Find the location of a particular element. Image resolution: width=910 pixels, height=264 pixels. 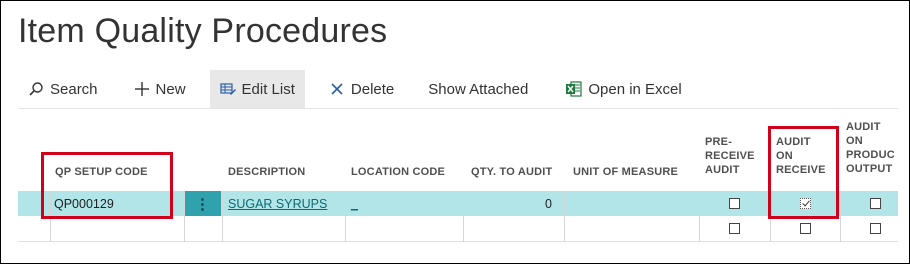

show-attached-button-label: Show Attached is located at coordinates (478, 89).